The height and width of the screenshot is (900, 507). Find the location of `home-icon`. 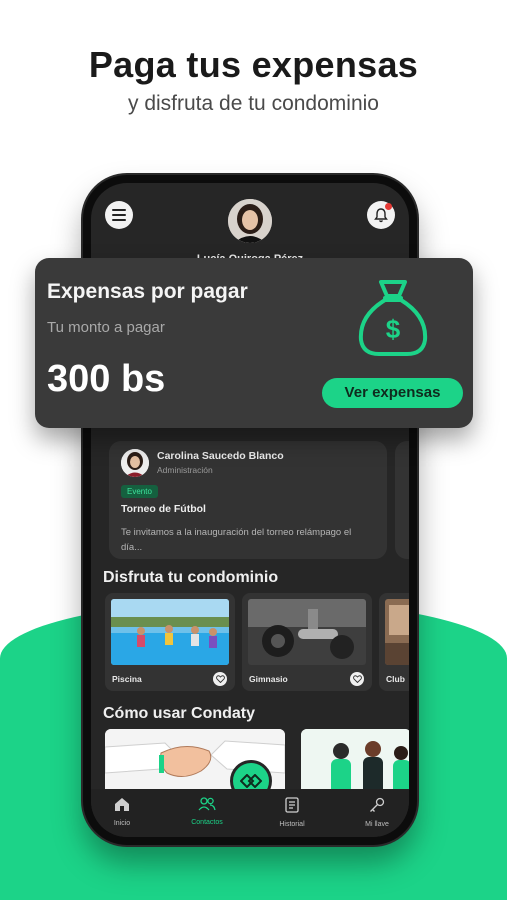

home-icon is located at coordinates (122, 804).